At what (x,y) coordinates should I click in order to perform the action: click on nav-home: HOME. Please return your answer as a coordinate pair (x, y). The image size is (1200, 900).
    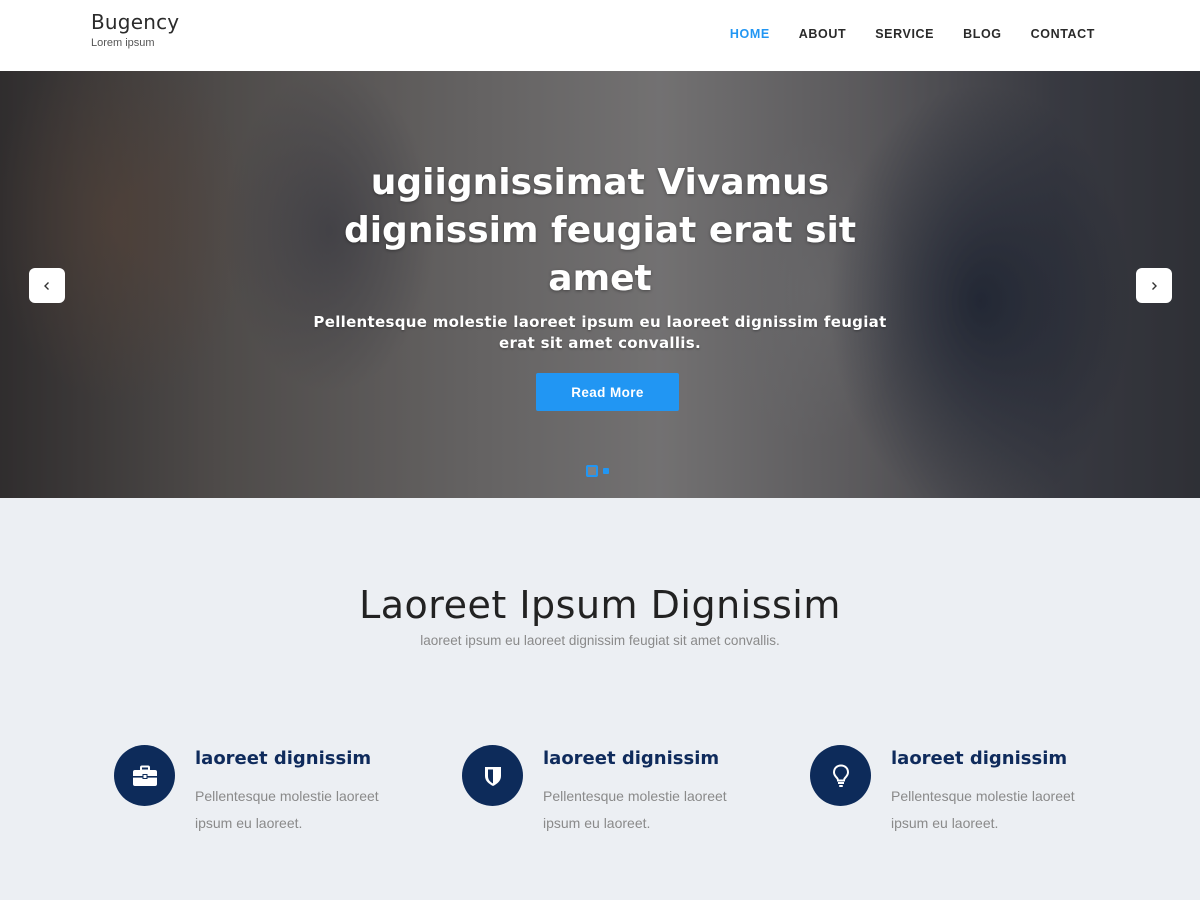
    Looking at the image, I should click on (750, 34).